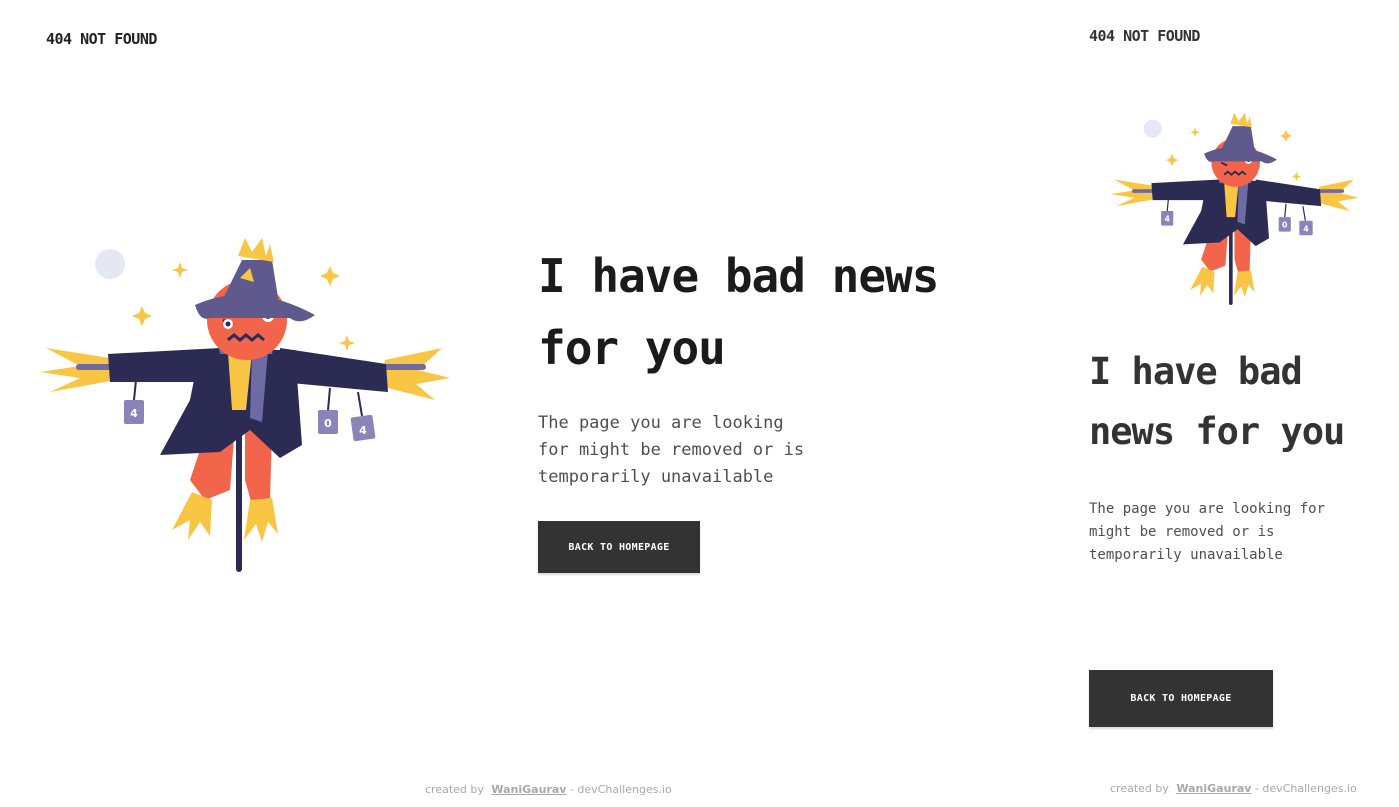 The image size is (1399, 807). I want to click on footer-prefix-mobile: created by, so click(1139, 788).